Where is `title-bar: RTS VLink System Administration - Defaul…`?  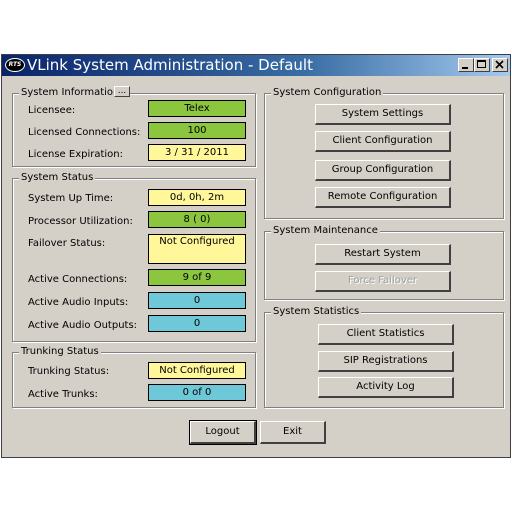
title-bar: RTS VLink System Administration - Defaul… is located at coordinates (256, 65).